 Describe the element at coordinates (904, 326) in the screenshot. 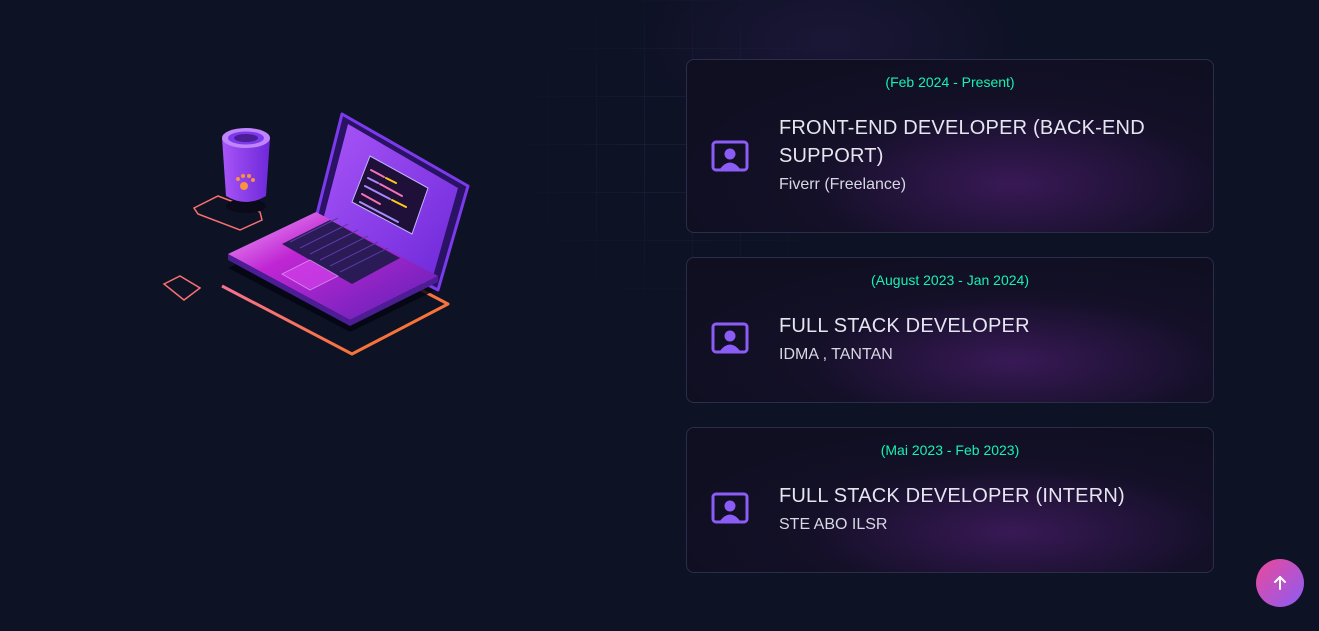

I see `experience-title: FULL STACK DEVELOPER` at that location.